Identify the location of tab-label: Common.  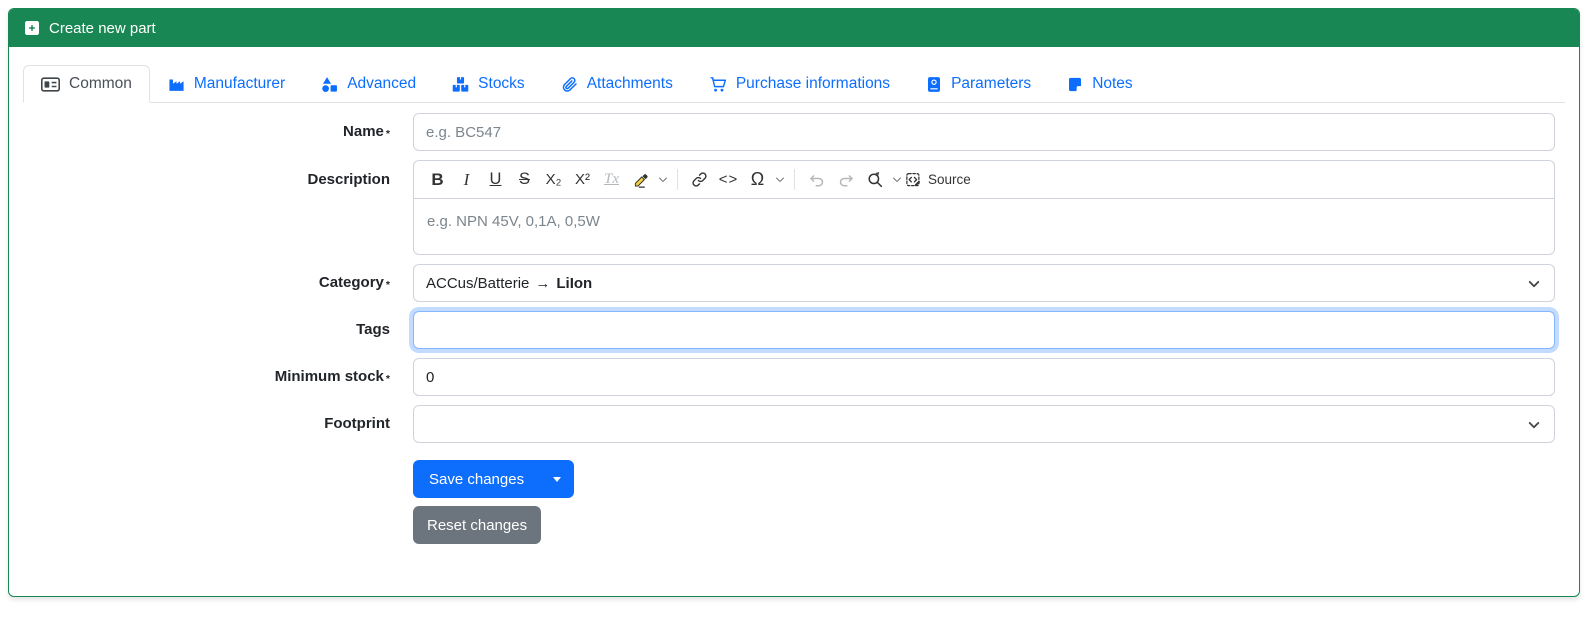
(100, 83).